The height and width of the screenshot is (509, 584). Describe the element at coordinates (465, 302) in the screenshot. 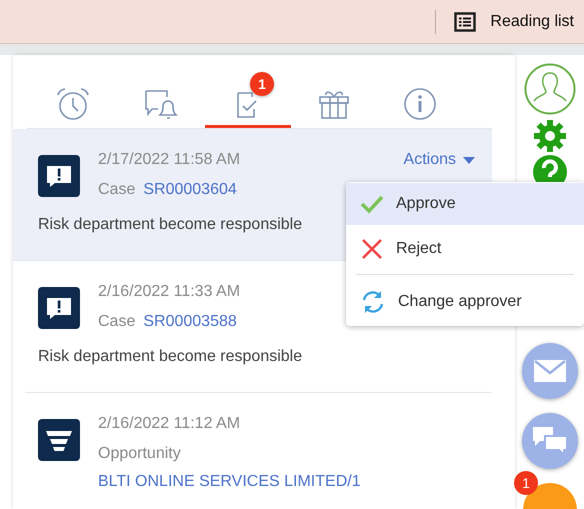

I see `menu-item: Change approver` at that location.